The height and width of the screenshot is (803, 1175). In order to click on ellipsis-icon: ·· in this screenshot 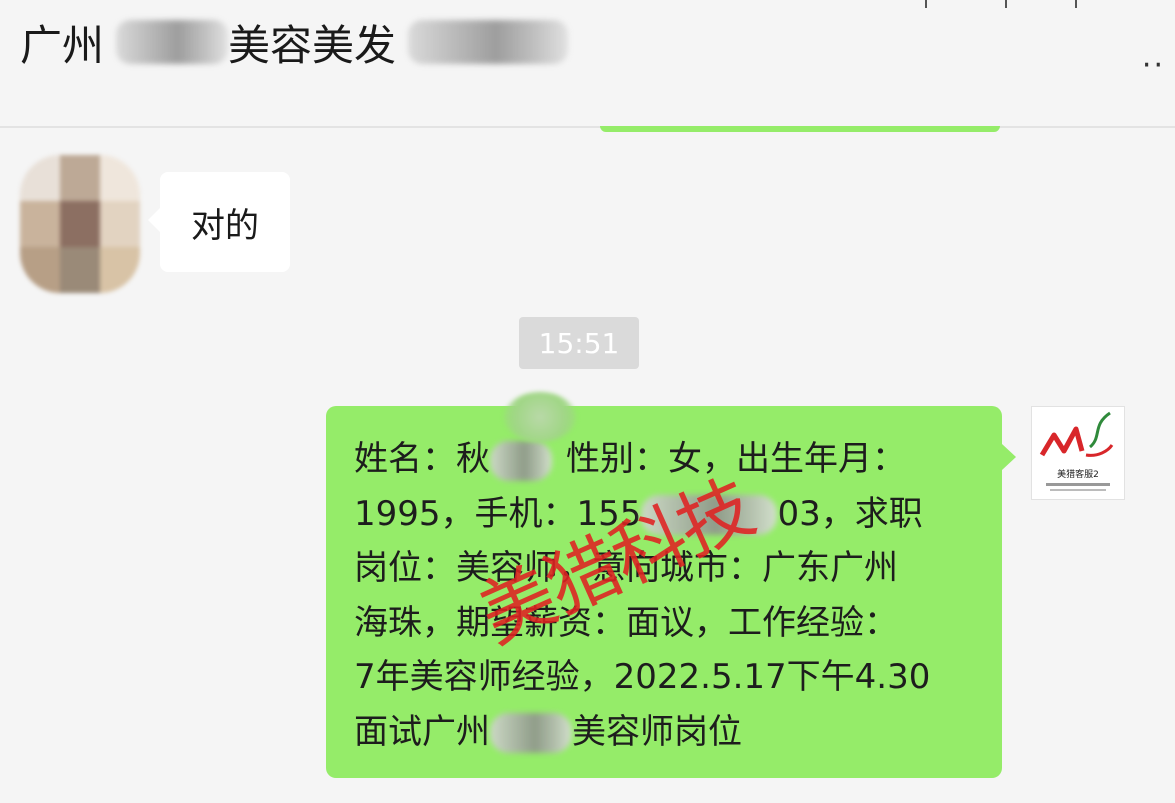, I will do `click(1153, 65)`.